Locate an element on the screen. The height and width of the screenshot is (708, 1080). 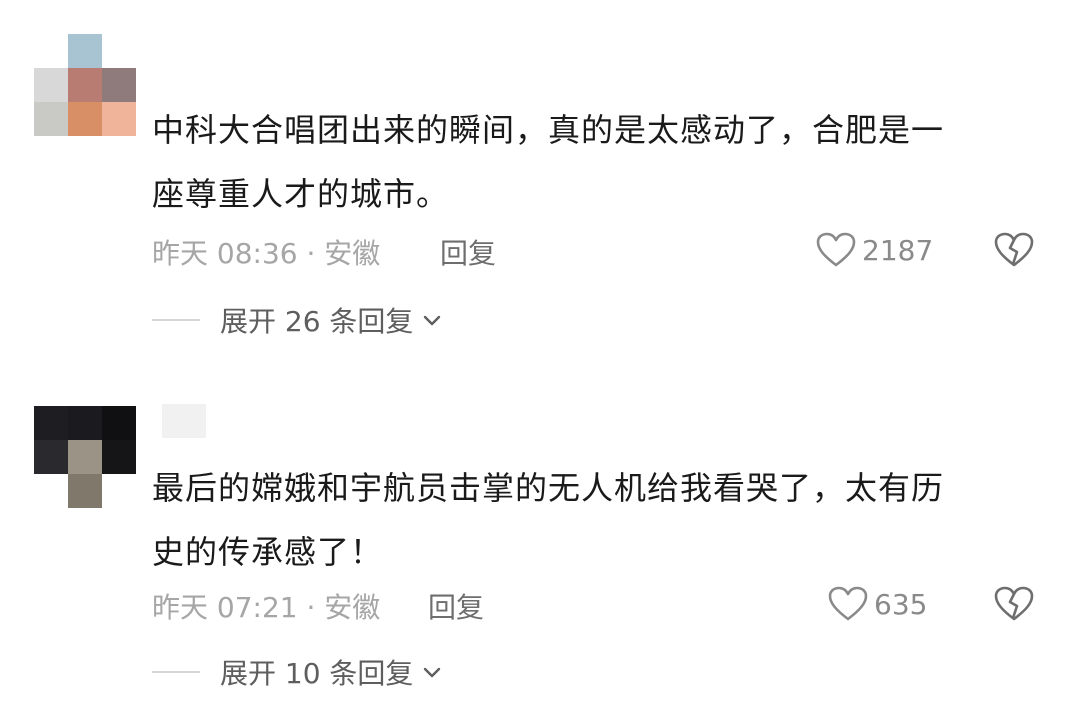
comment-text-line: 最后的嫦娥和宇航员击掌的无人机给我看哭了，太有历 is located at coordinates (548, 488).